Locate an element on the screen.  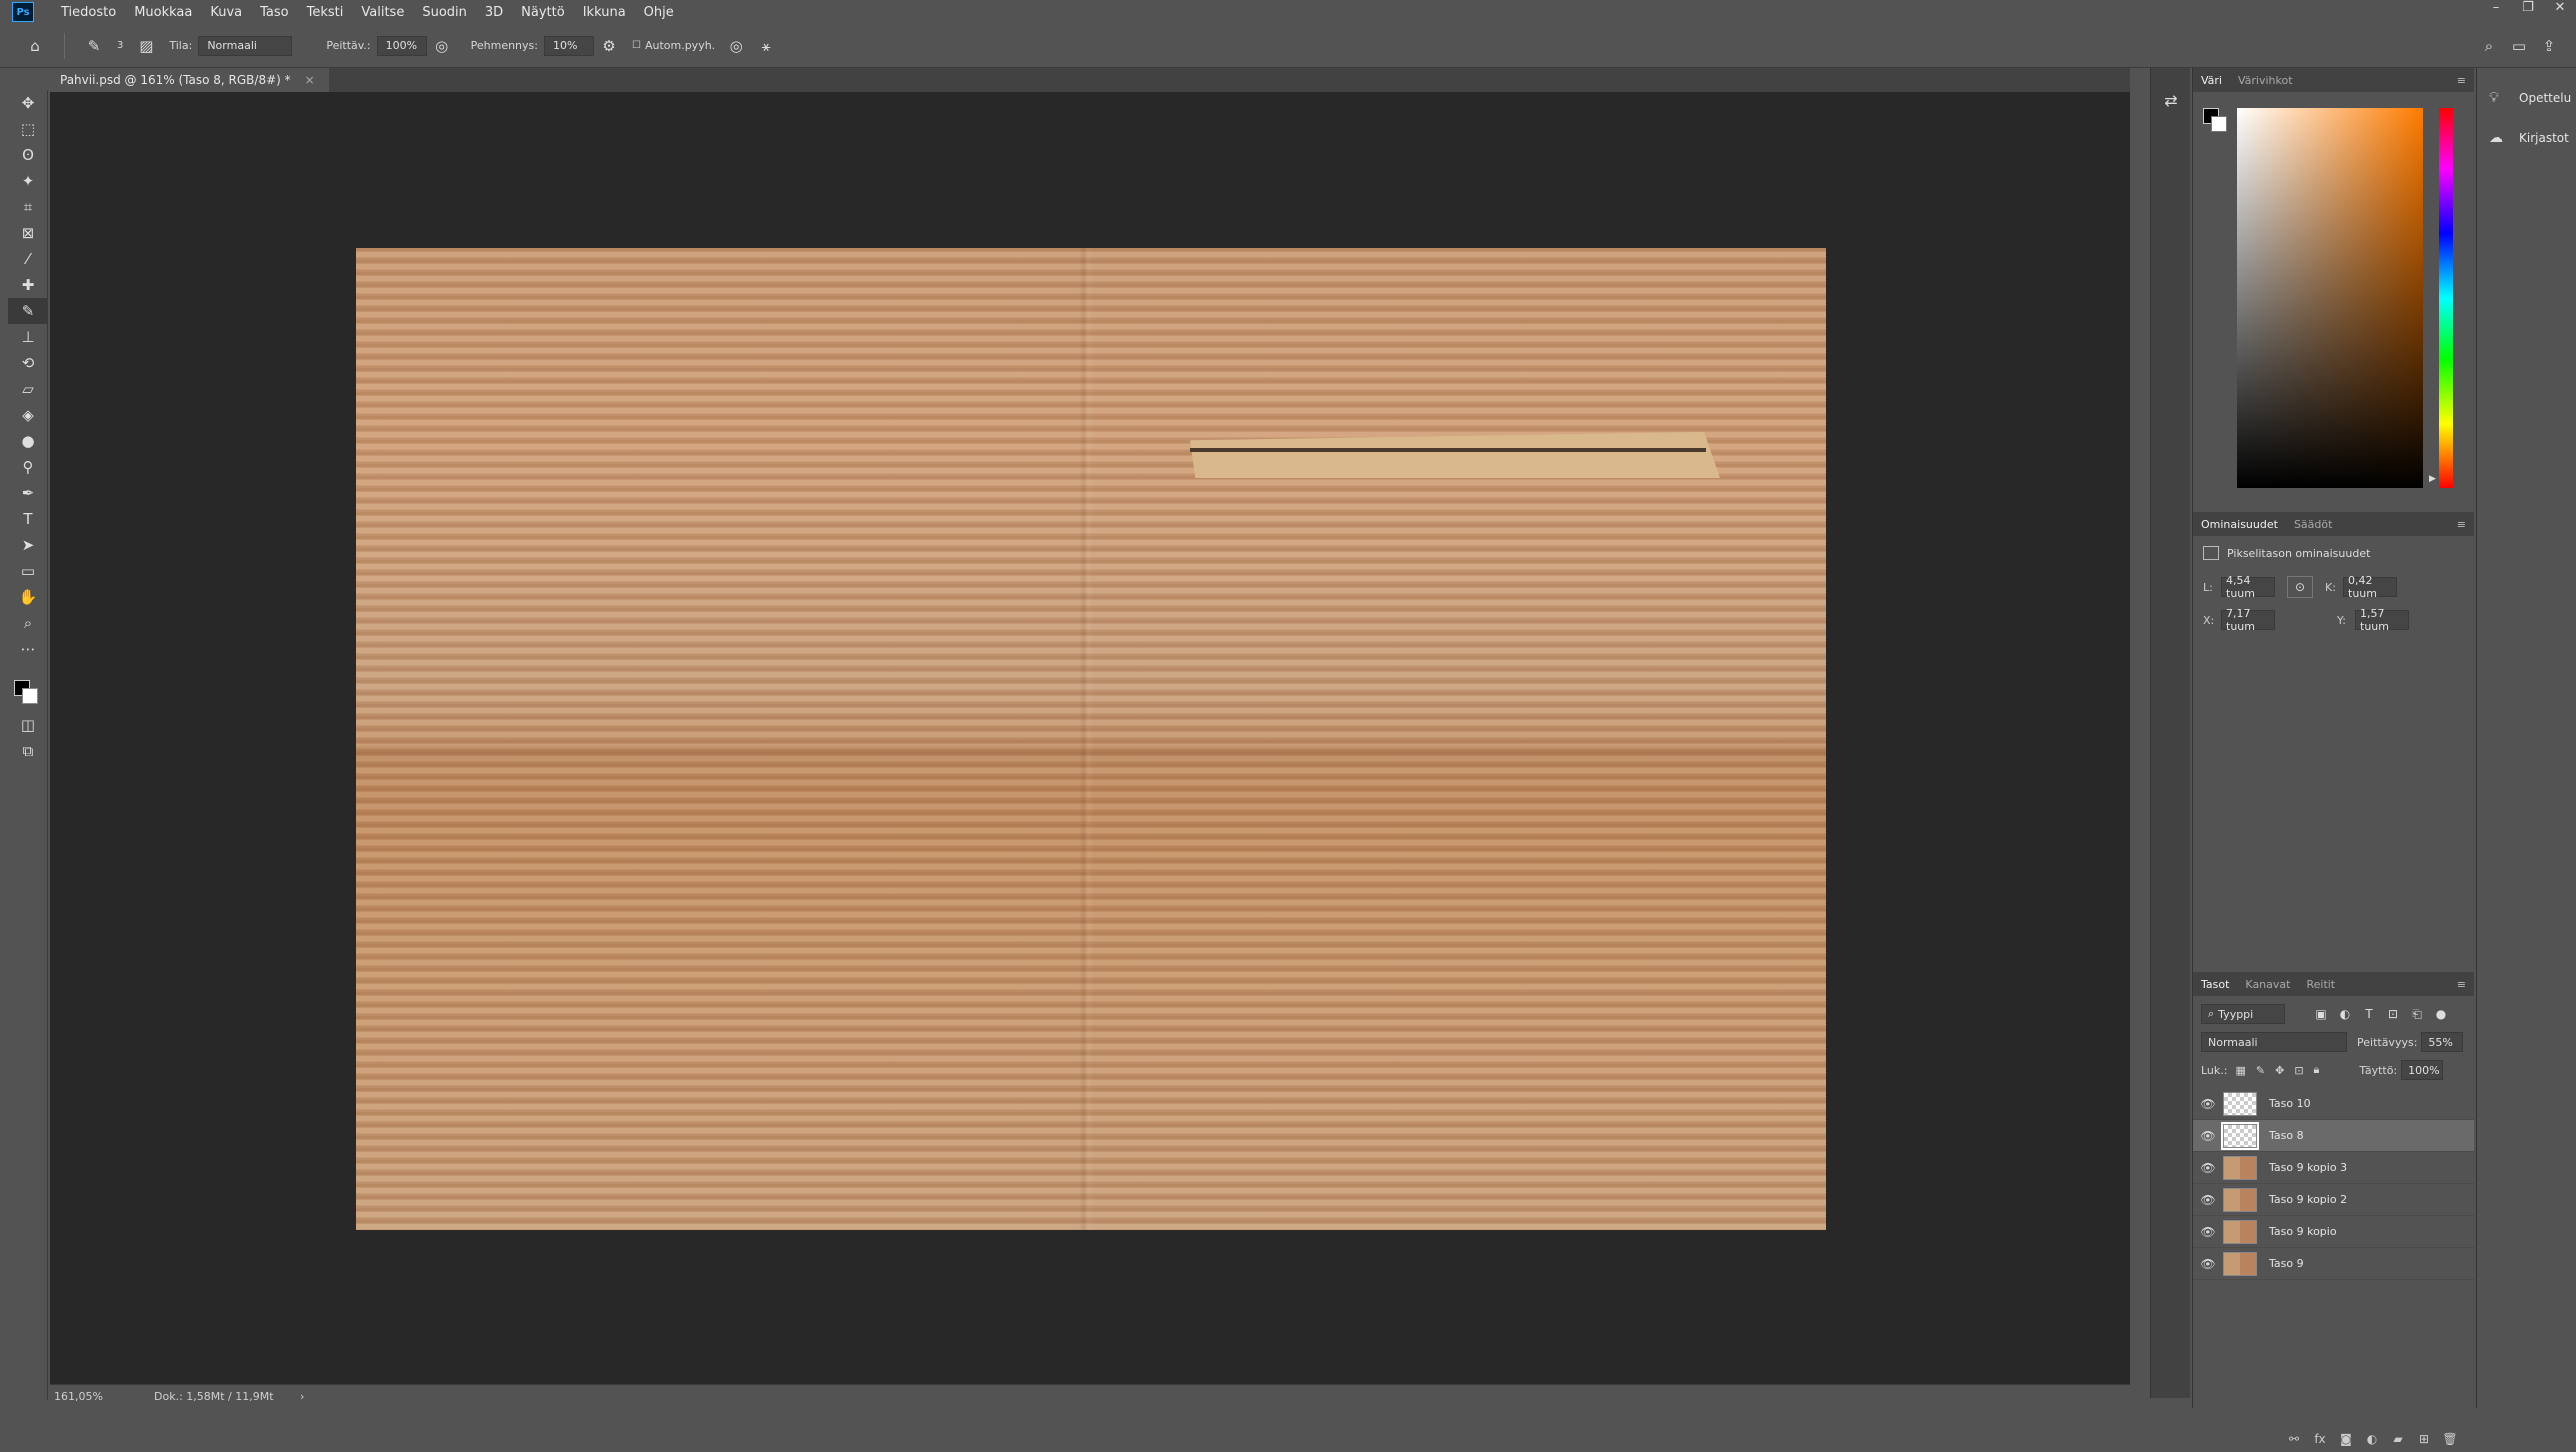
panel-menu-icon: ≡ is located at coordinates (2461, 524).